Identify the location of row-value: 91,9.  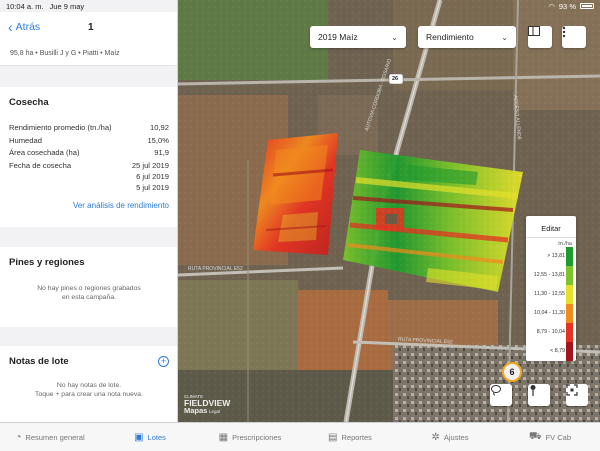
(161, 152).